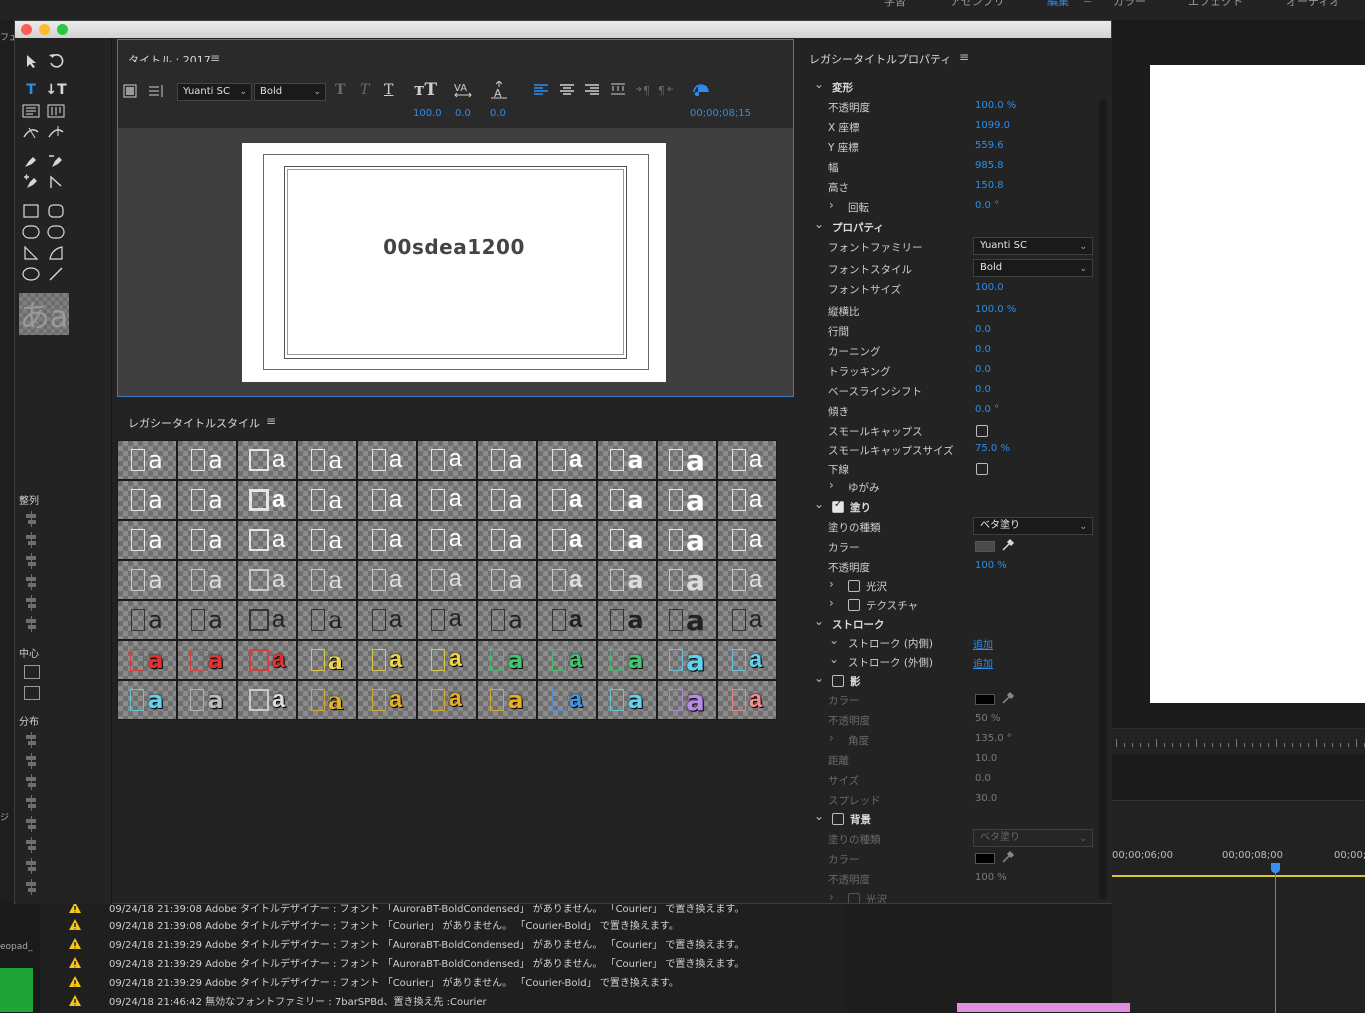 The image size is (1365, 1013). Describe the element at coordinates (463, 92) in the screenshot. I see `kerning-icon: VA` at that location.